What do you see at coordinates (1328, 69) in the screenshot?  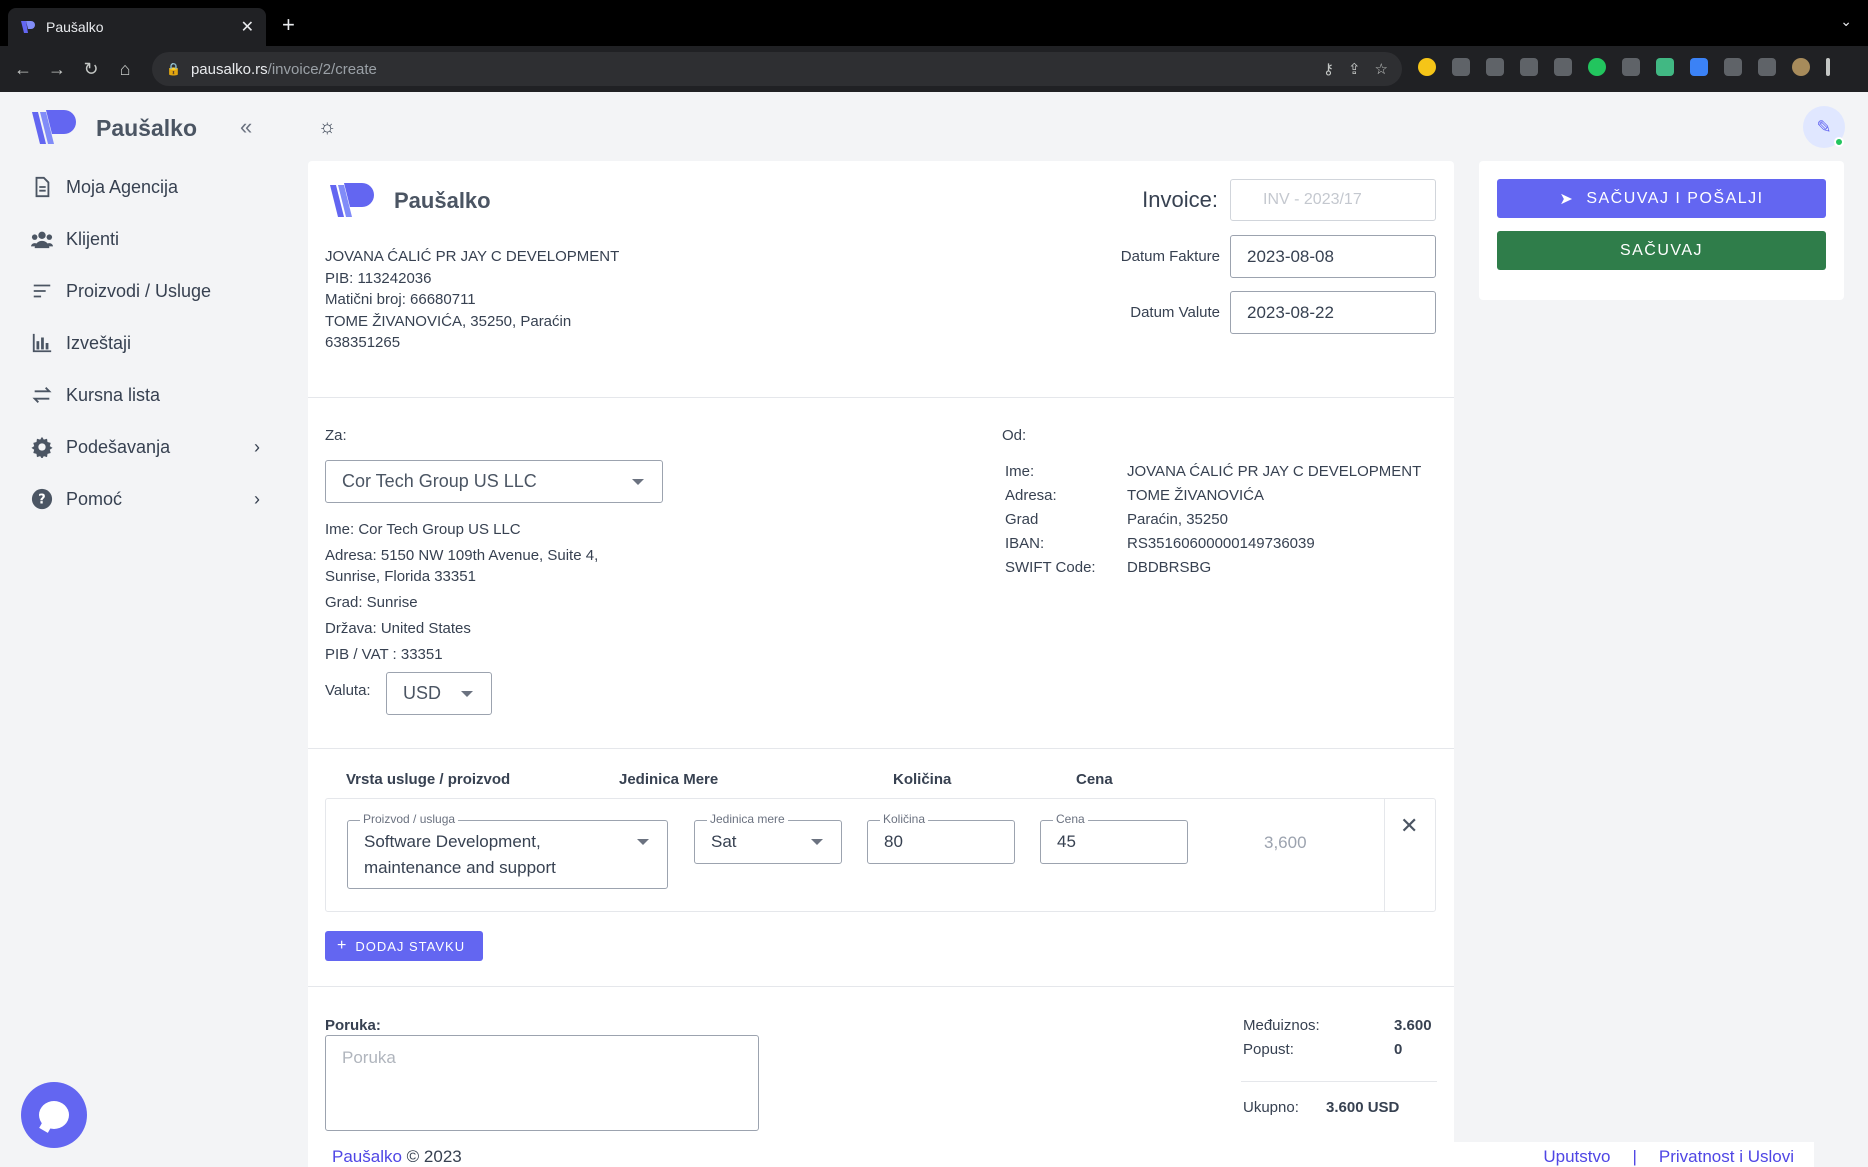 I see `key-icon: ⚷` at bounding box center [1328, 69].